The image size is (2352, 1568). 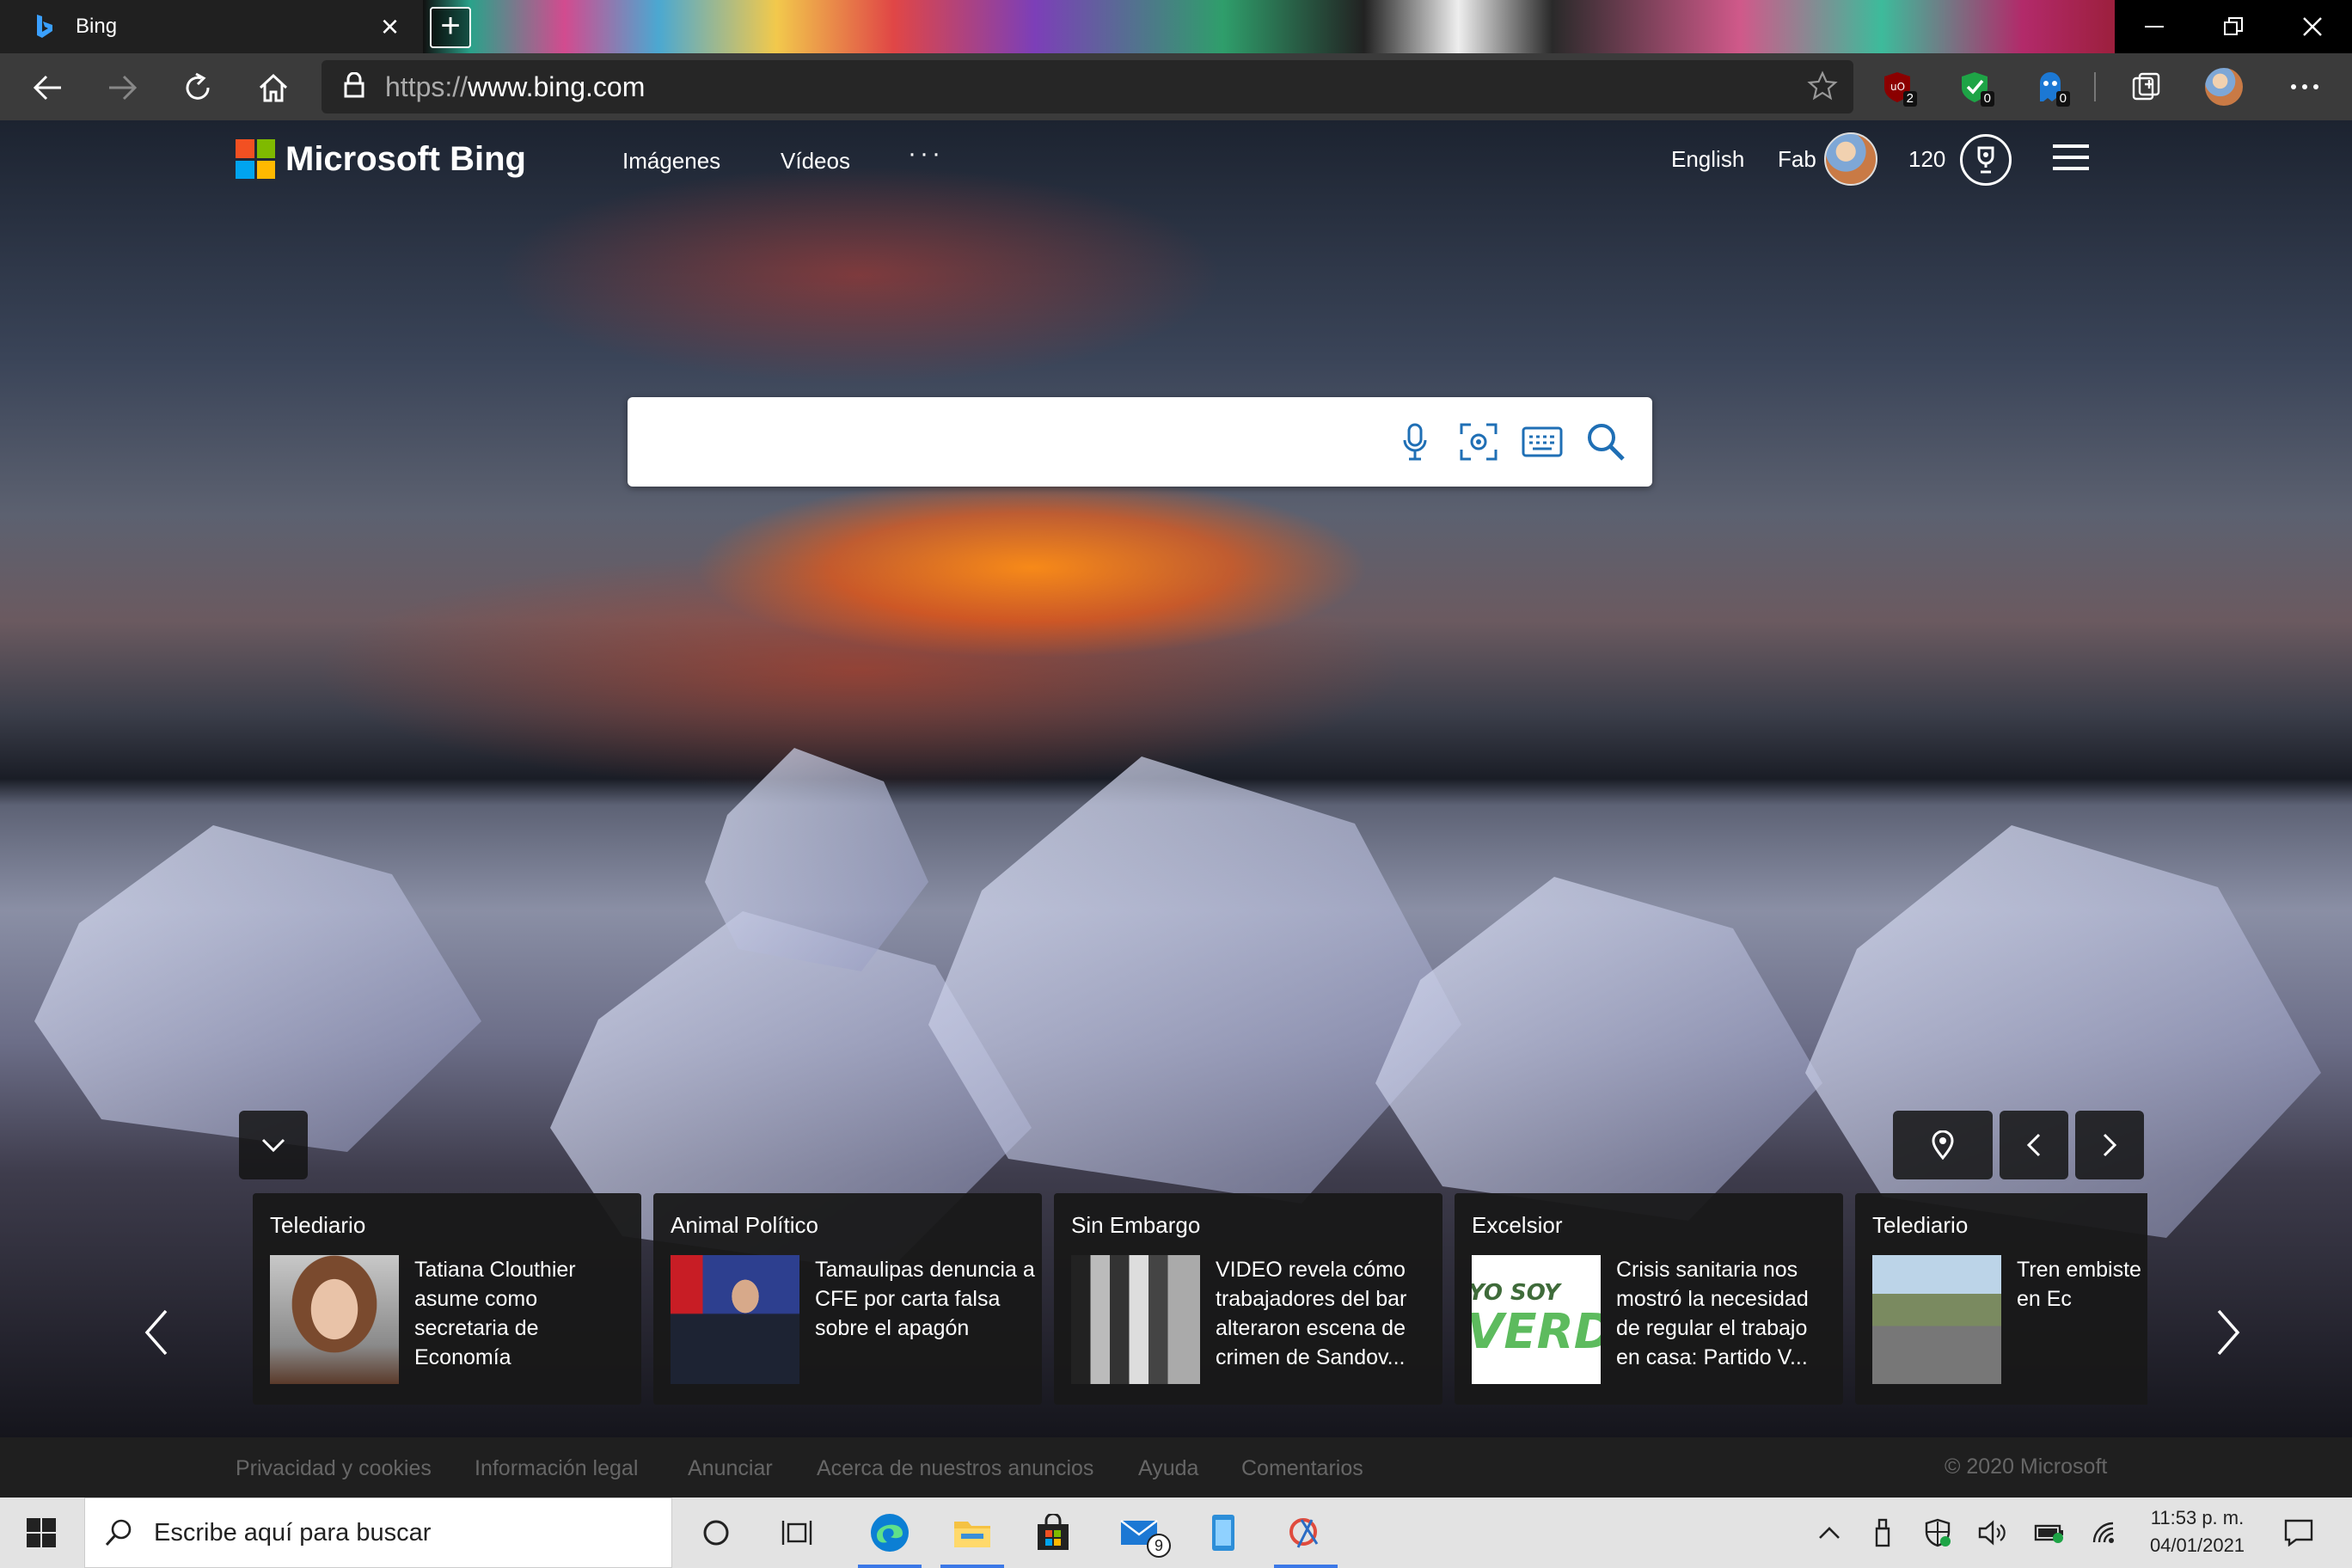 What do you see at coordinates (2197, 1531) in the screenshot?
I see `taskbar-clock: 11:53 p. m. 04/01/2021` at bounding box center [2197, 1531].